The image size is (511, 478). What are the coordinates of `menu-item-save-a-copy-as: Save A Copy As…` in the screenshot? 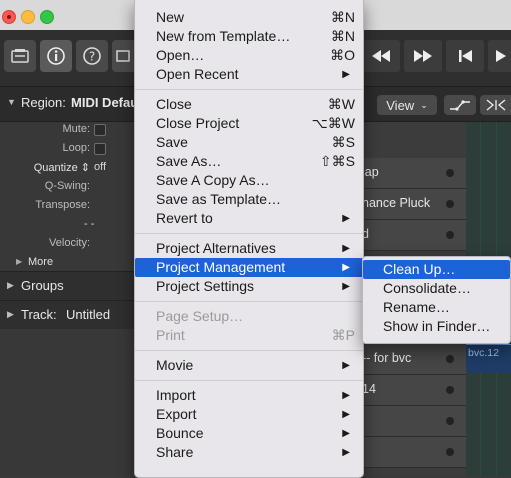 It's located at (249, 180).